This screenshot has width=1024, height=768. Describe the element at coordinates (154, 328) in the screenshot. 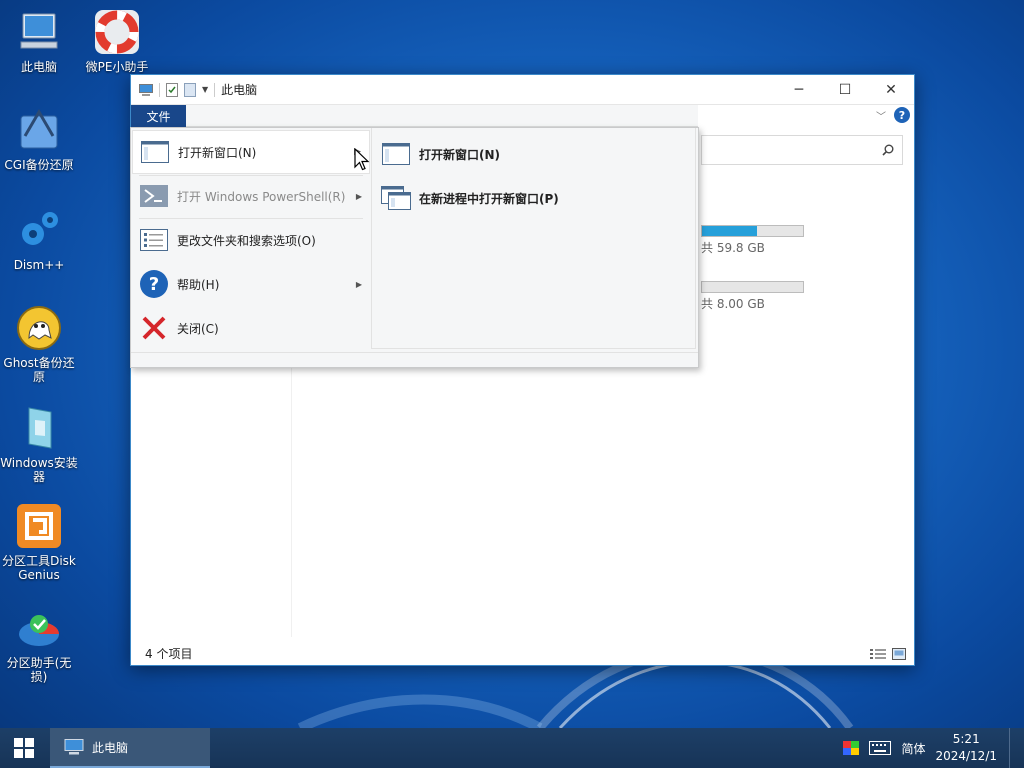

I see `close-icon` at that location.